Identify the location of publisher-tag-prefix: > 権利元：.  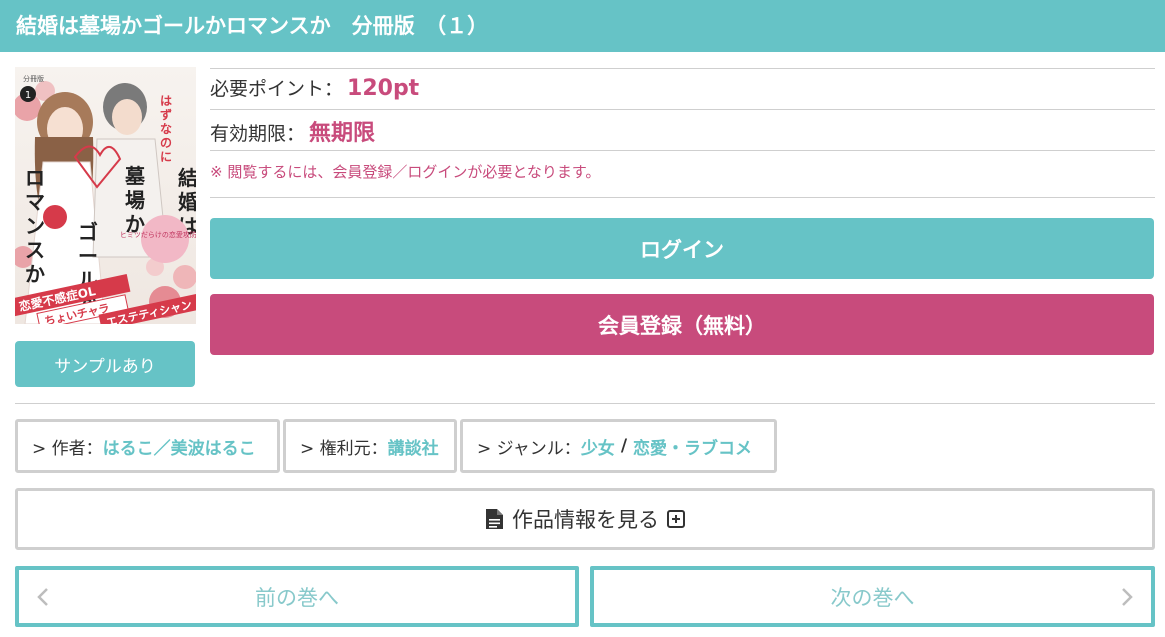
(344, 448).